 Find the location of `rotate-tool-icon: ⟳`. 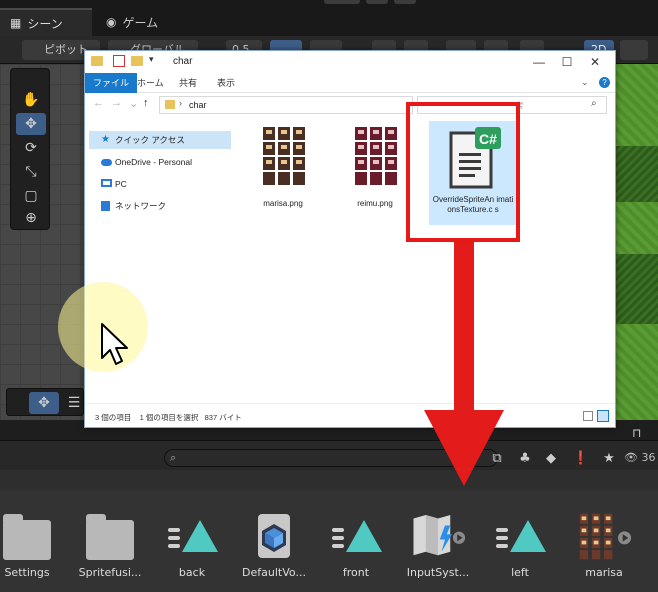

rotate-tool-icon: ⟳ is located at coordinates (31, 148).